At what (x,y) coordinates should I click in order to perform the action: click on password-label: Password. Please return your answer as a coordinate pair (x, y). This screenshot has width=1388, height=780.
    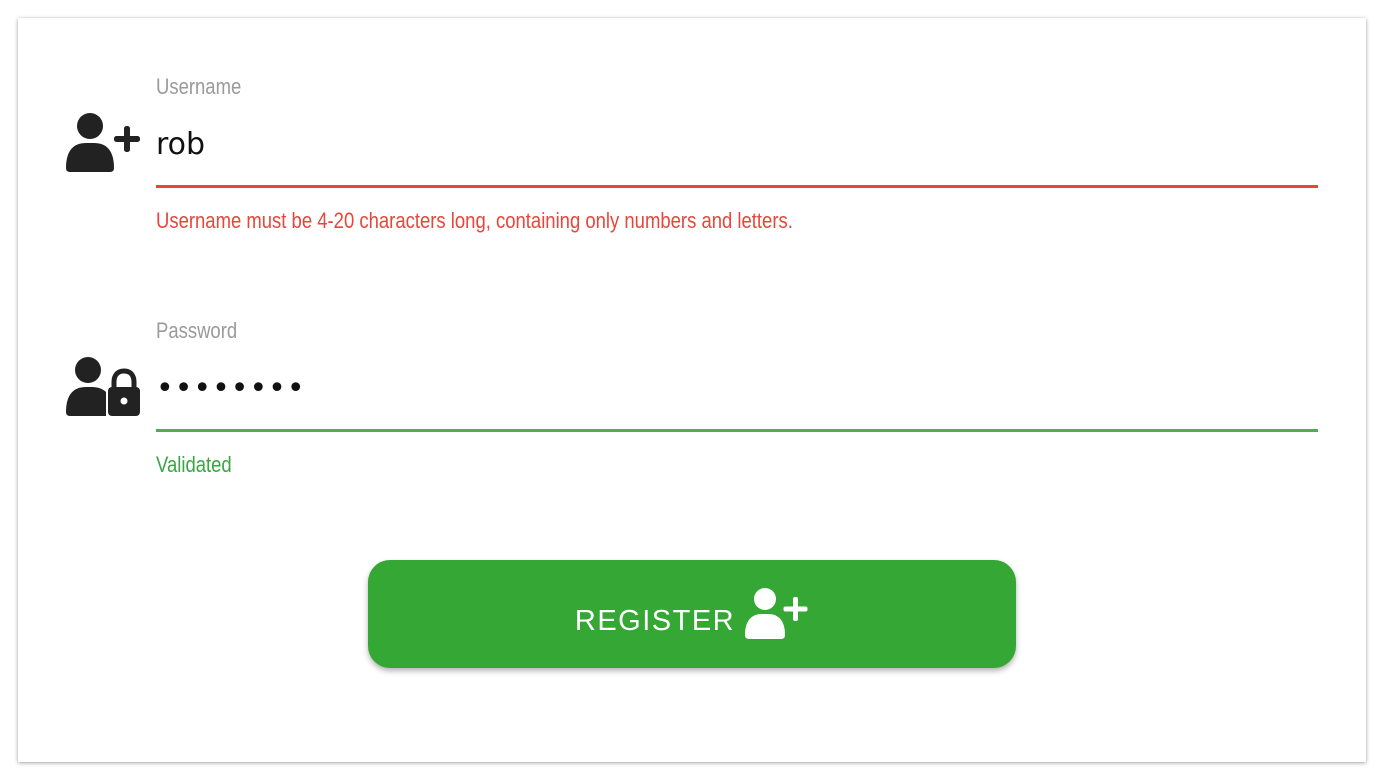
    Looking at the image, I should click on (197, 330).